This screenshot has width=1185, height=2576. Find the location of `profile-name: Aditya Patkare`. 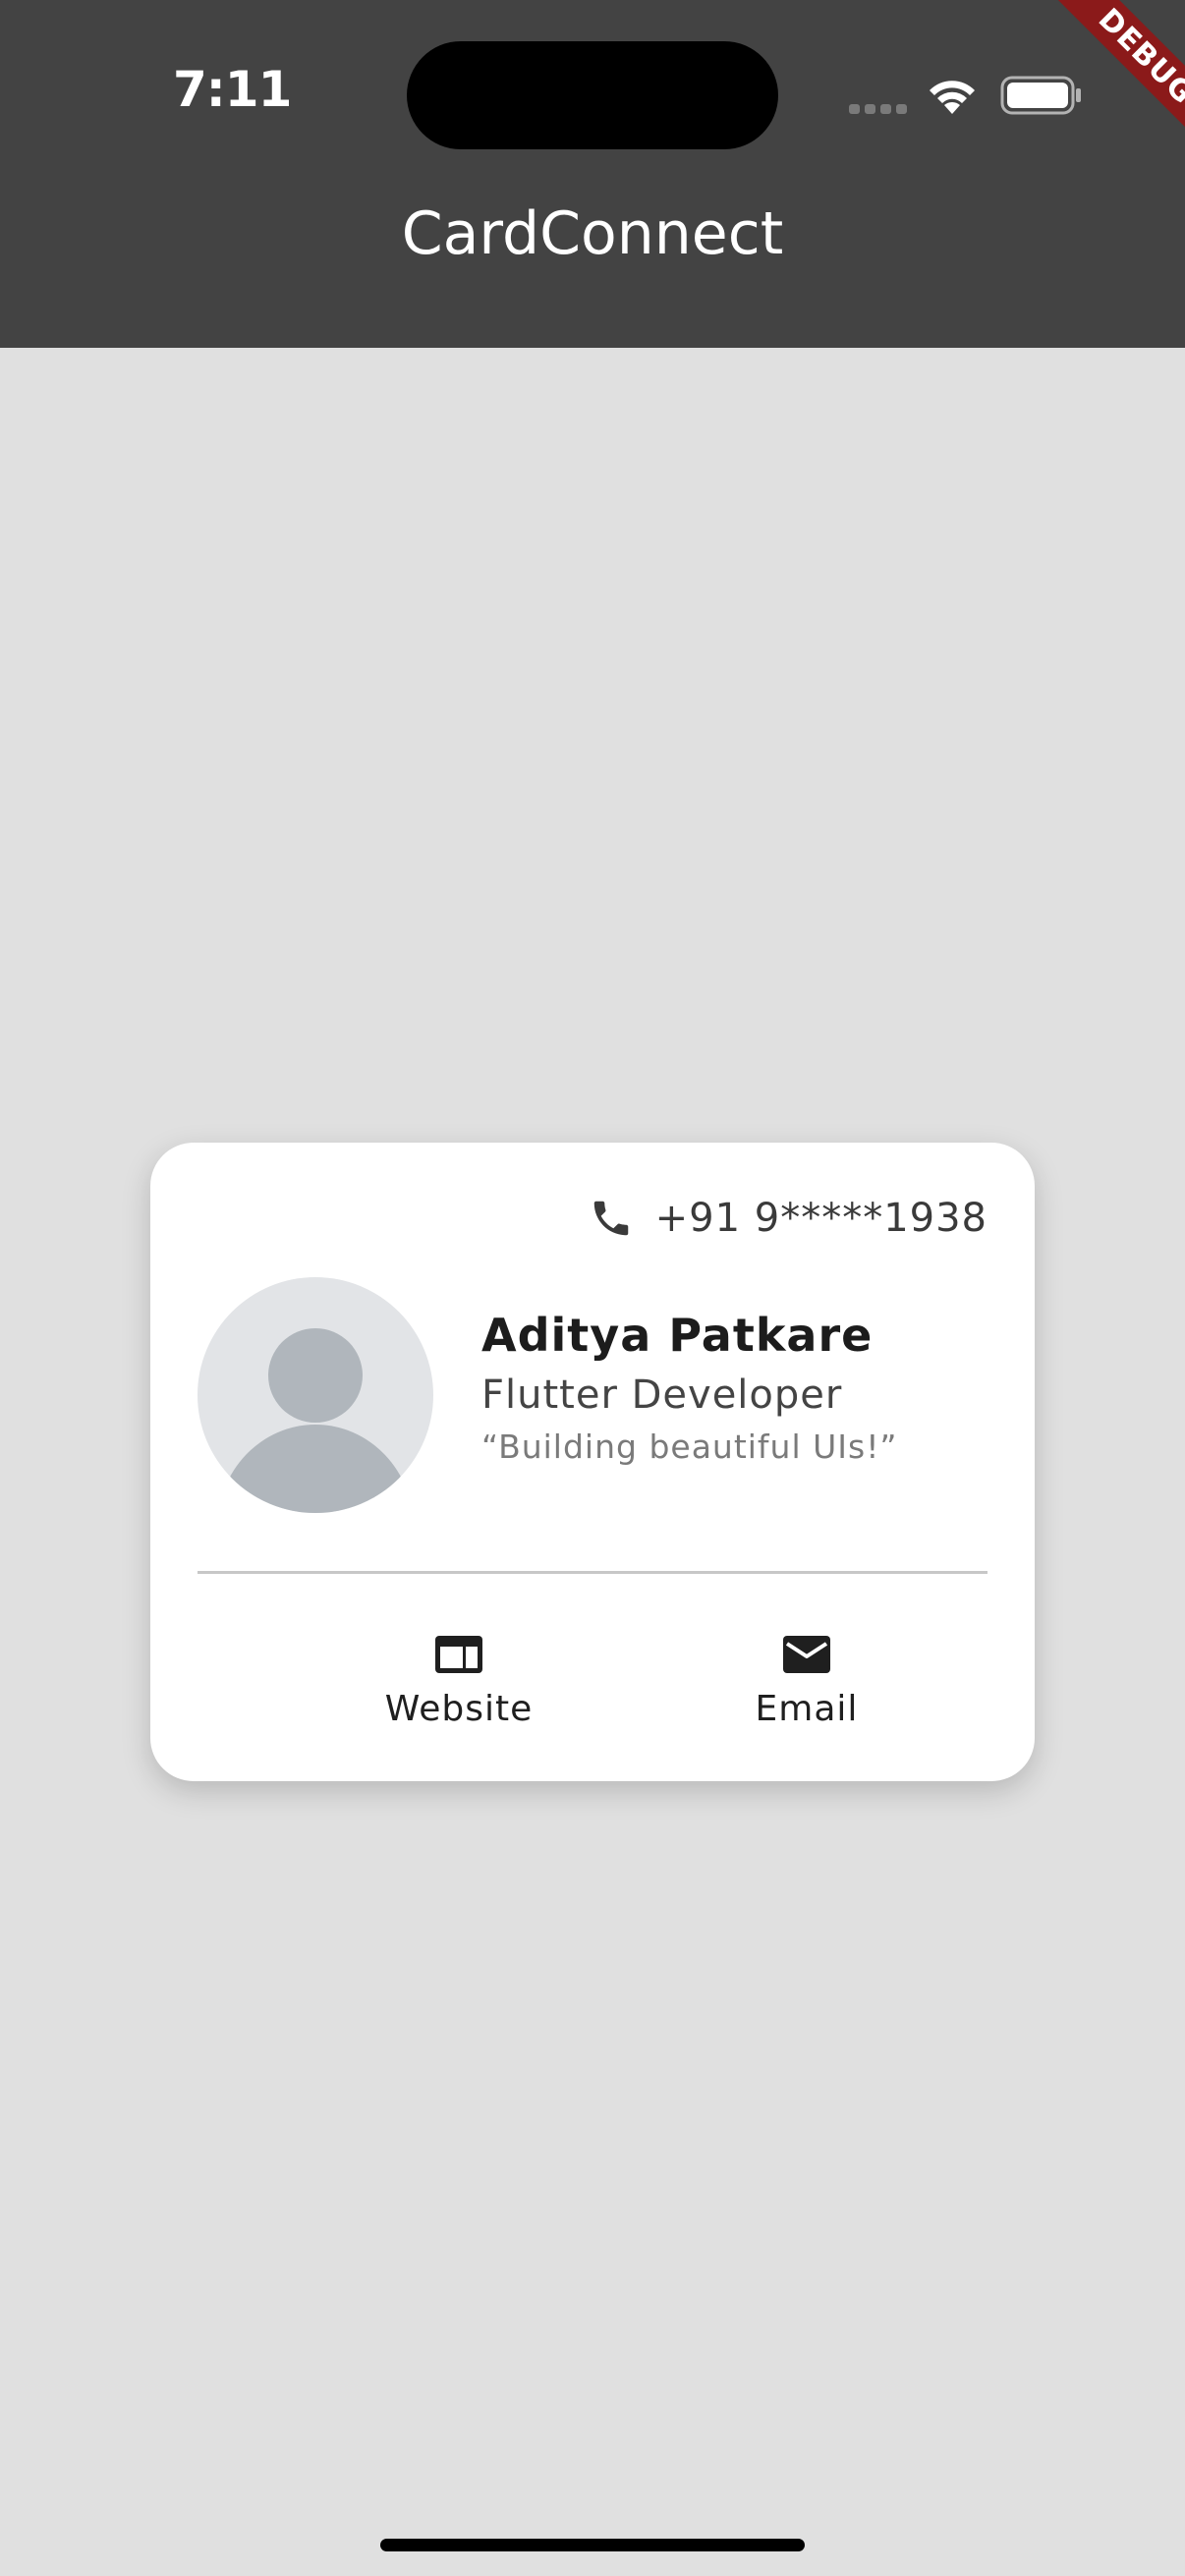

profile-name: Aditya Patkare is located at coordinates (678, 1335).